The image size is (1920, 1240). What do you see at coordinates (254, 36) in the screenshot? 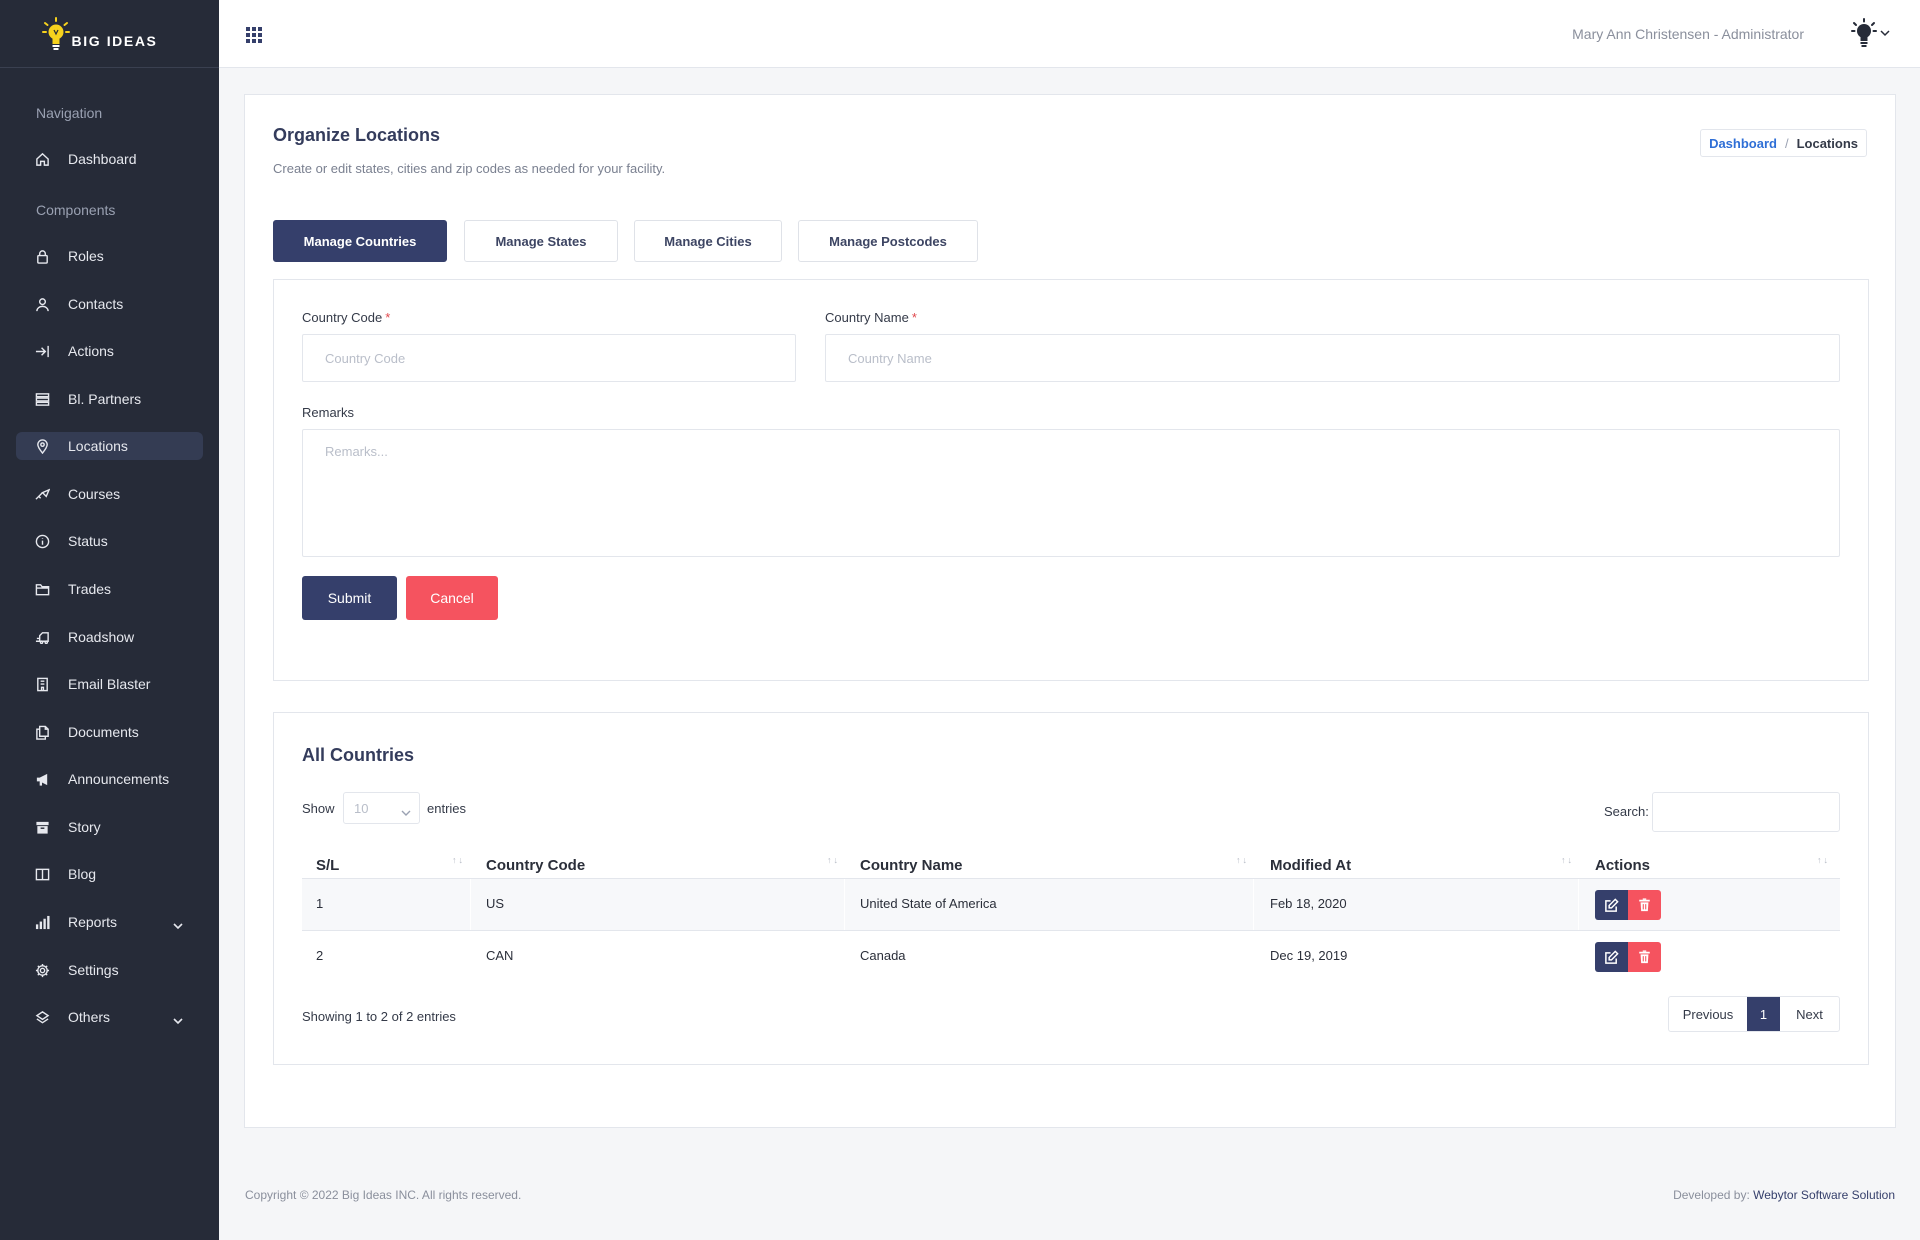
I see `apps-grid-icon` at bounding box center [254, 36].